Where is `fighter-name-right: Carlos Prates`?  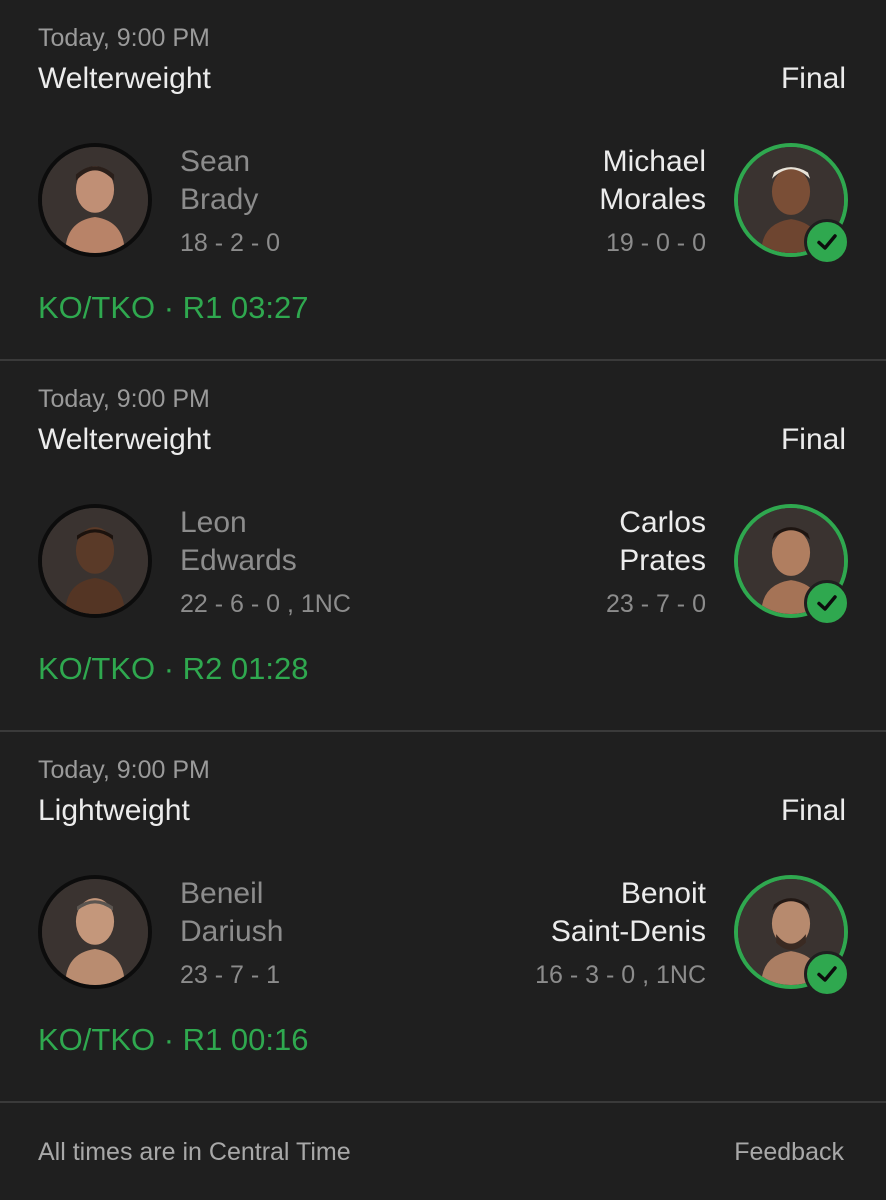
fighter-name-right: Carlos Prates is located at coordinates (662, 542).